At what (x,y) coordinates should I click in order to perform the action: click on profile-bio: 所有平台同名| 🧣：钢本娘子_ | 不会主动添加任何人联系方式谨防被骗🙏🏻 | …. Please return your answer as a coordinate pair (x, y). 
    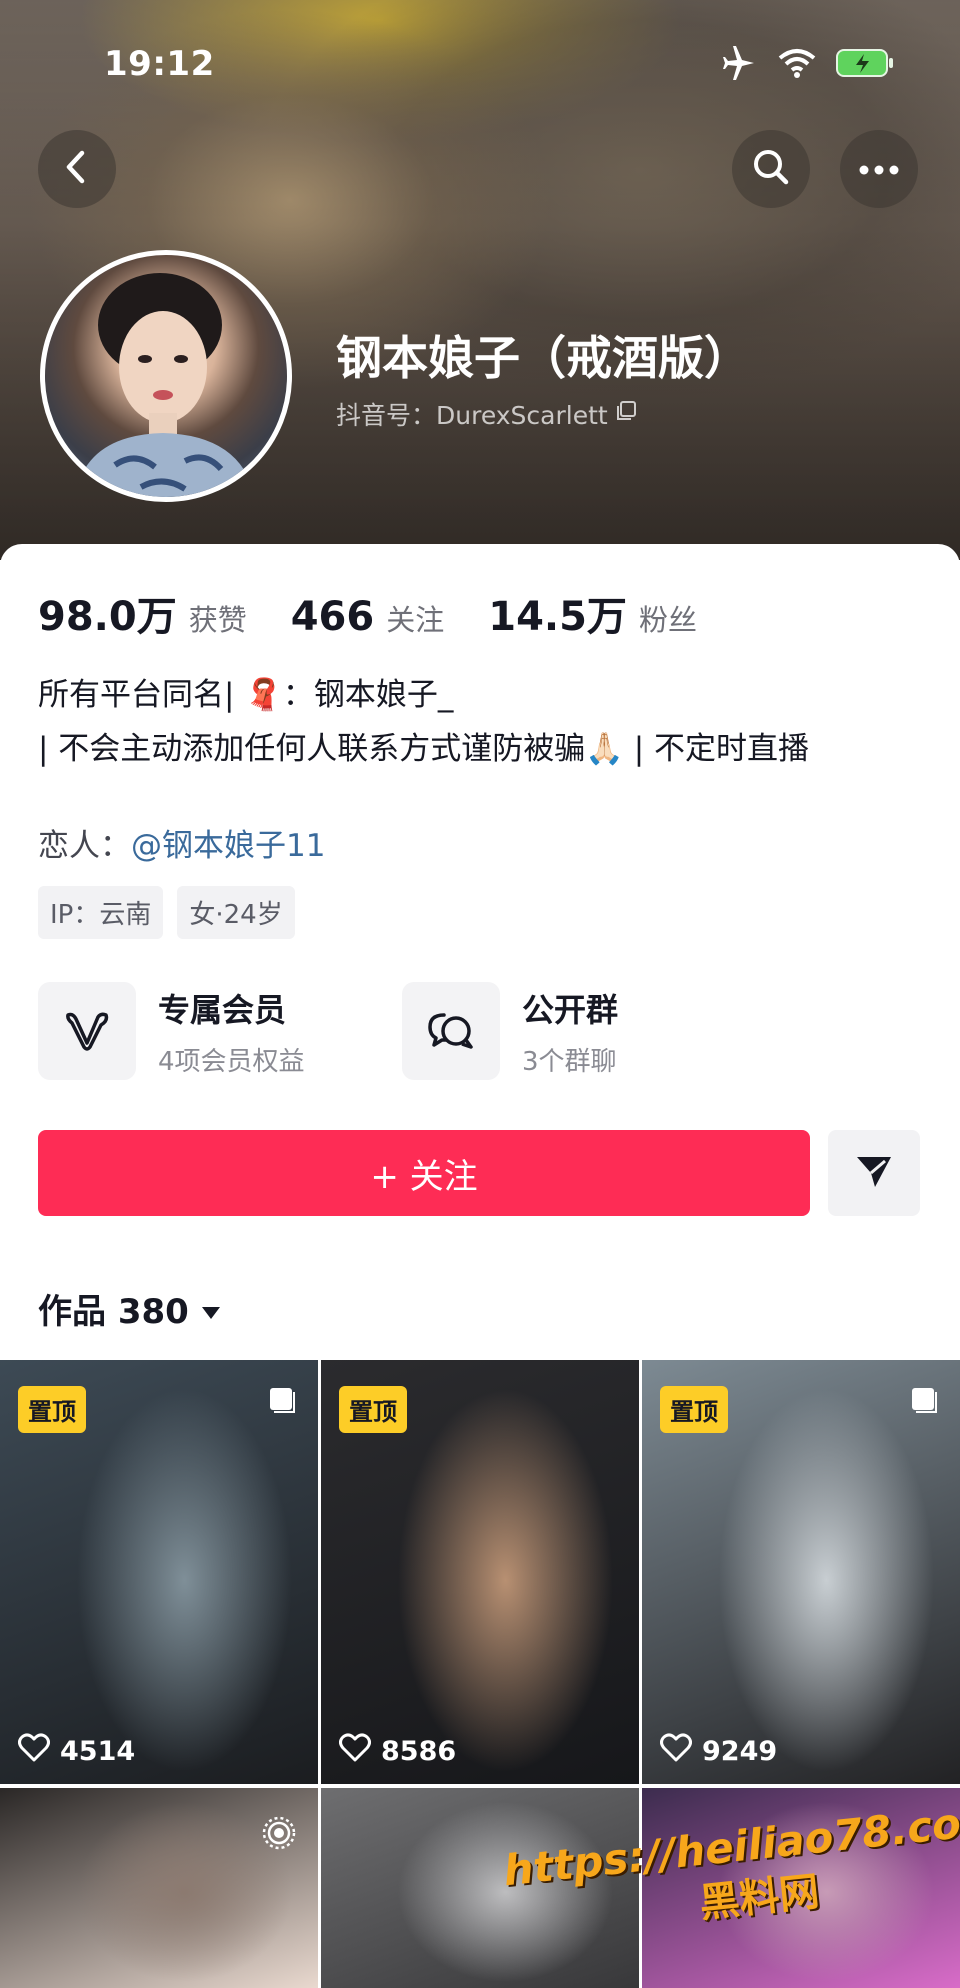
    Looking at the image, I should click on (488, 722).